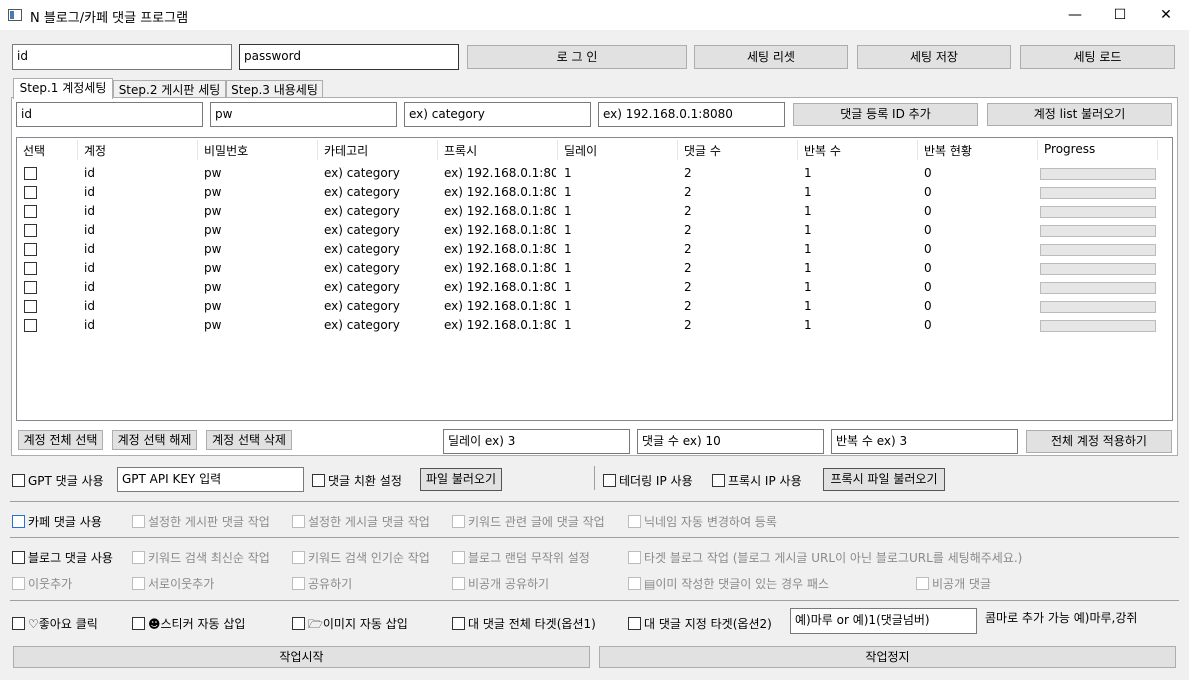 The image size is (1189, 680). I want to click on skip-commented-checkbox: ▤이미 작성한 댓글이 있는 경우 패스, so click(728, 583).